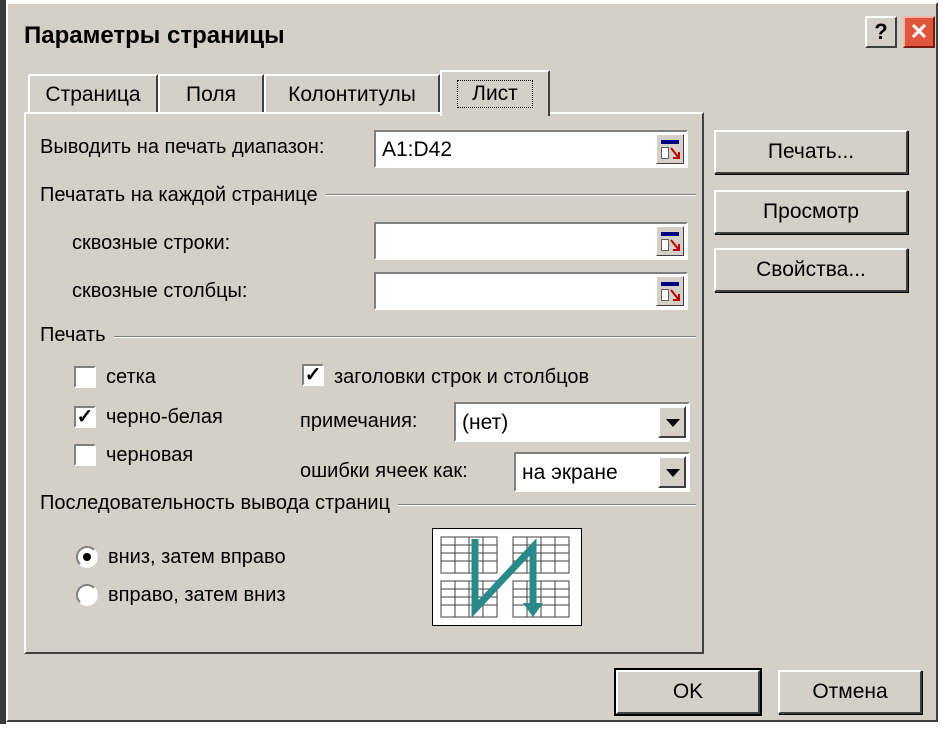  I want to click on help-icon: ?, so click(881, 31).